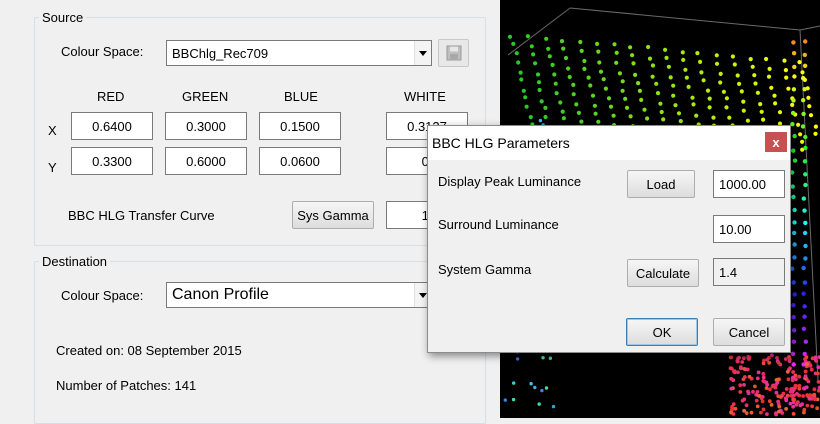 Image resolution: width=820 pixels, height=424 pixels. What do you see at coordinates (300, 126) in the screenshot?
I see `x-blue-field: 0.1500` at bounding box center [300, 126].